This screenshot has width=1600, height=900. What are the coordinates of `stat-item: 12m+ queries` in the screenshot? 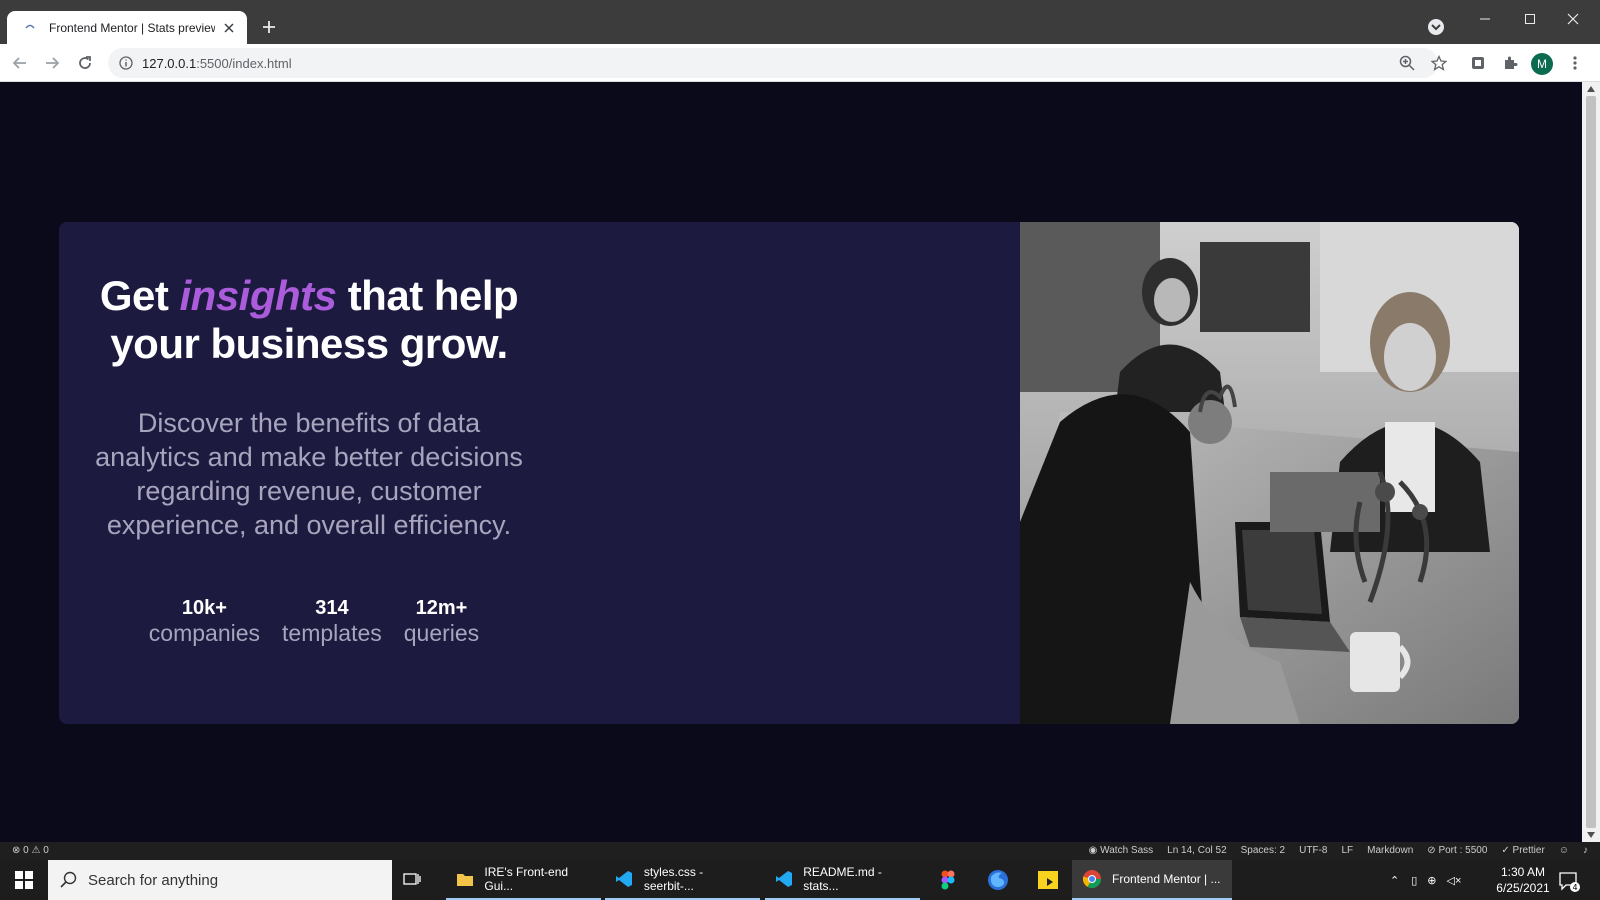 It's located at (441, 621).